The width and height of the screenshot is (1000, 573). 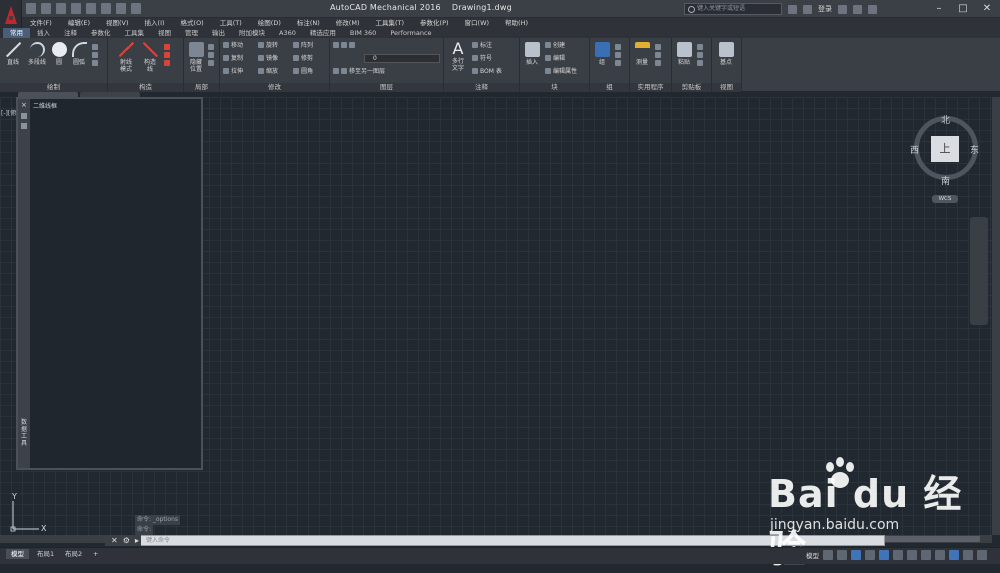 I want to click on menu-insert: 插入(I), so click(x=155, y=23).